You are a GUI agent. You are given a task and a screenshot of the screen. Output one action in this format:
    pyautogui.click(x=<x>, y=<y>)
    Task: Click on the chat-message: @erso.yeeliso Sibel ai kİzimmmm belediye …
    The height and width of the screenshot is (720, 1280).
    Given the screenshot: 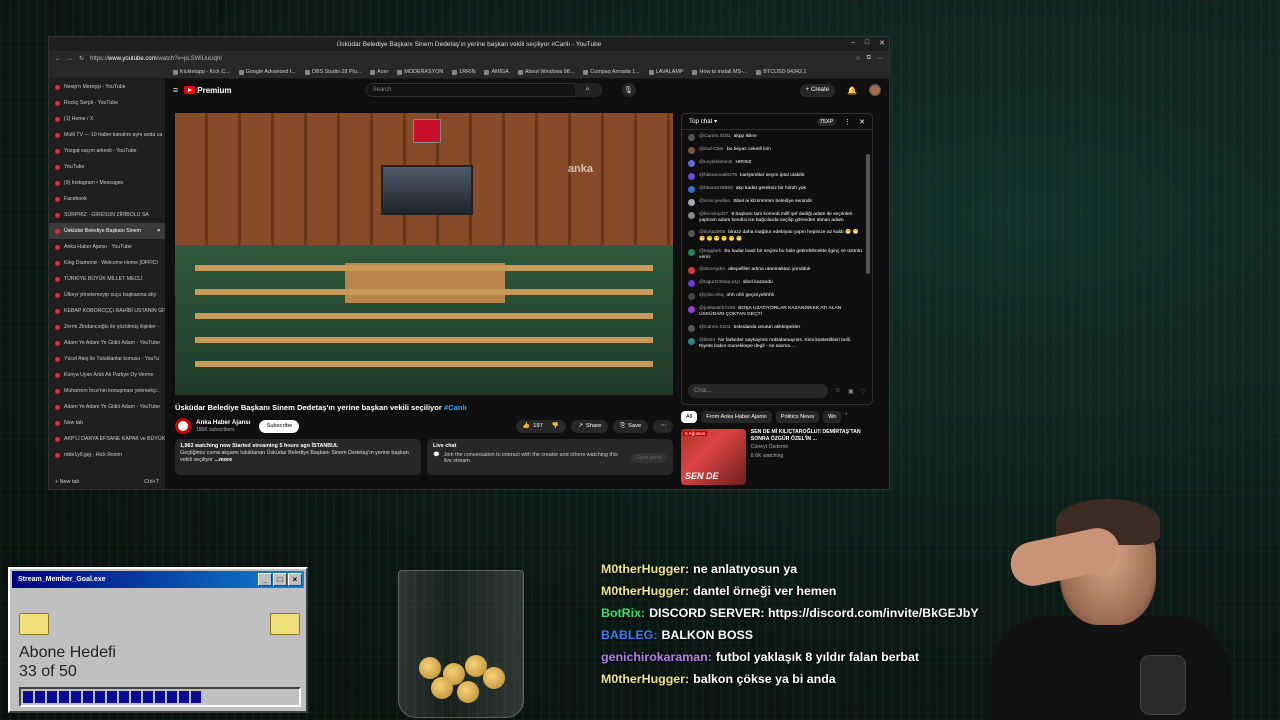 What is the action you would take?
    pyautogui.click(x=777, y=202)
    